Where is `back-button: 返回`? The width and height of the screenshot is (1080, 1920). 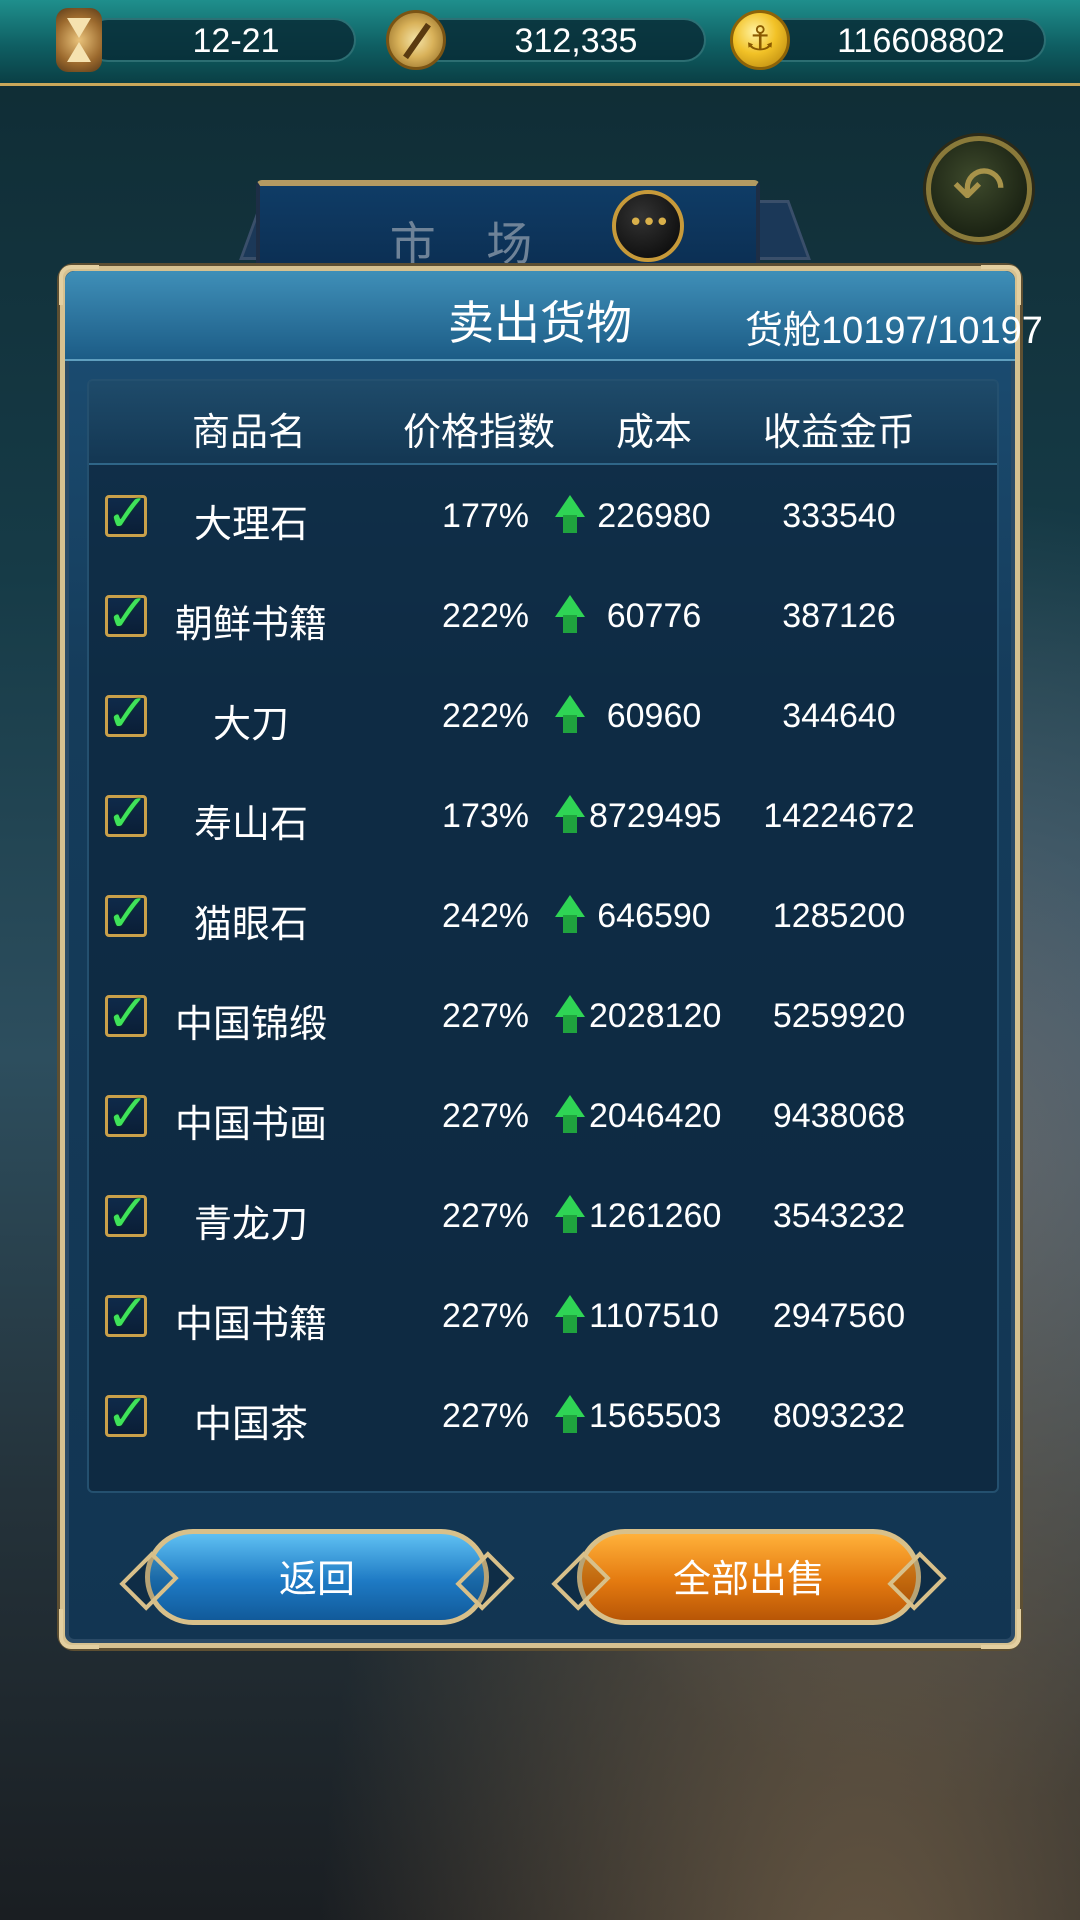
back-button: 返回 is located at coordinates (317, 1577).